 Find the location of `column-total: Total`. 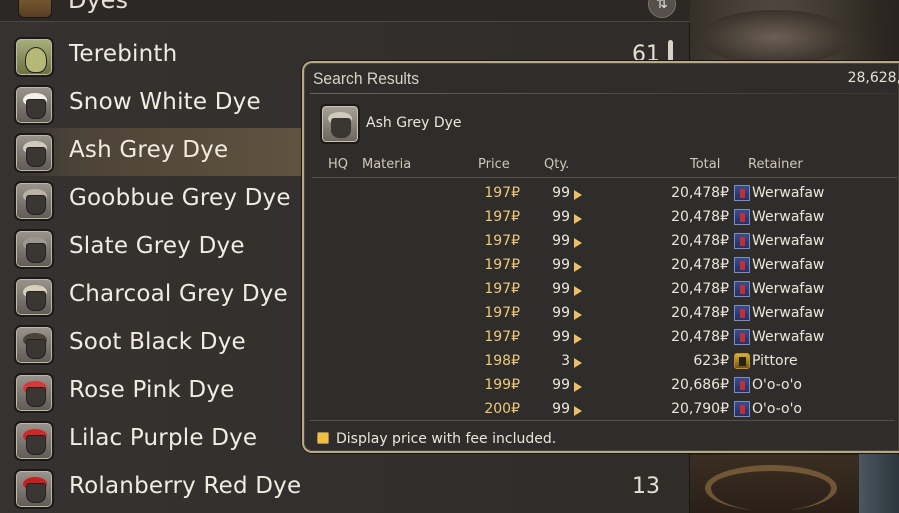

column-total: Total is located at coordinates (705, 164).